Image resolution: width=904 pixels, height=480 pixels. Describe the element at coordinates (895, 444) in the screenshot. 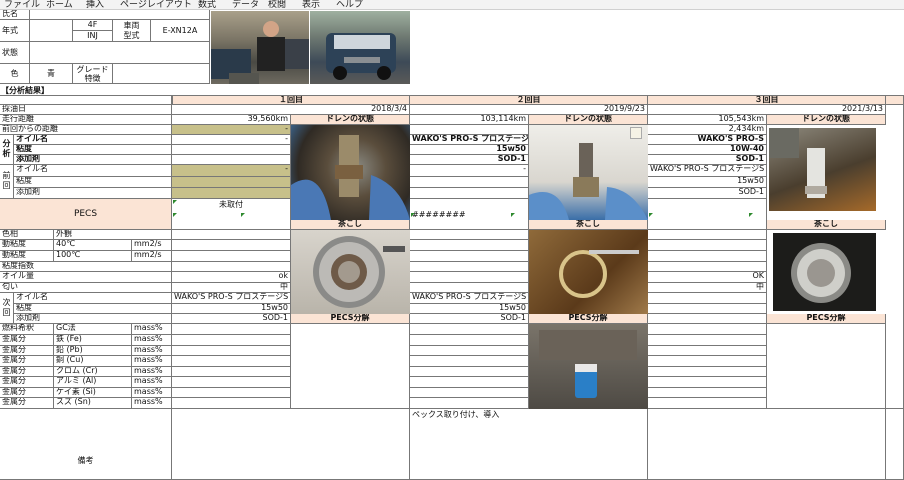

I see `r4-remarks` at that location.